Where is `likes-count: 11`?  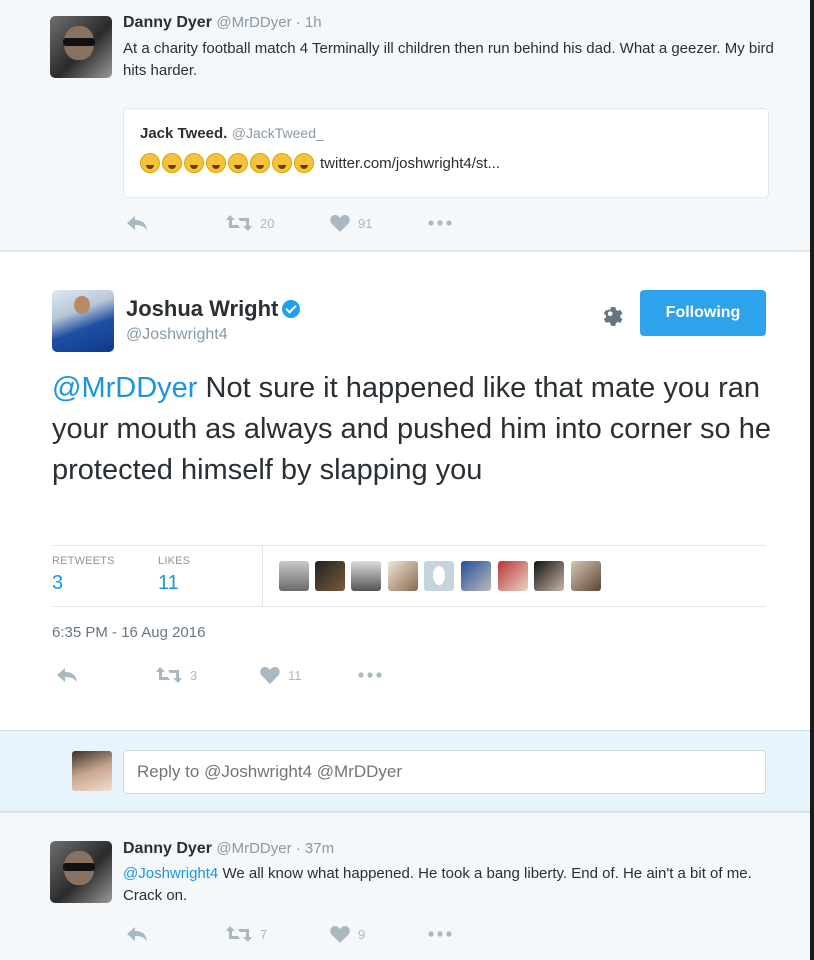
likes-count: 11 is located at coordinates (168, 583).